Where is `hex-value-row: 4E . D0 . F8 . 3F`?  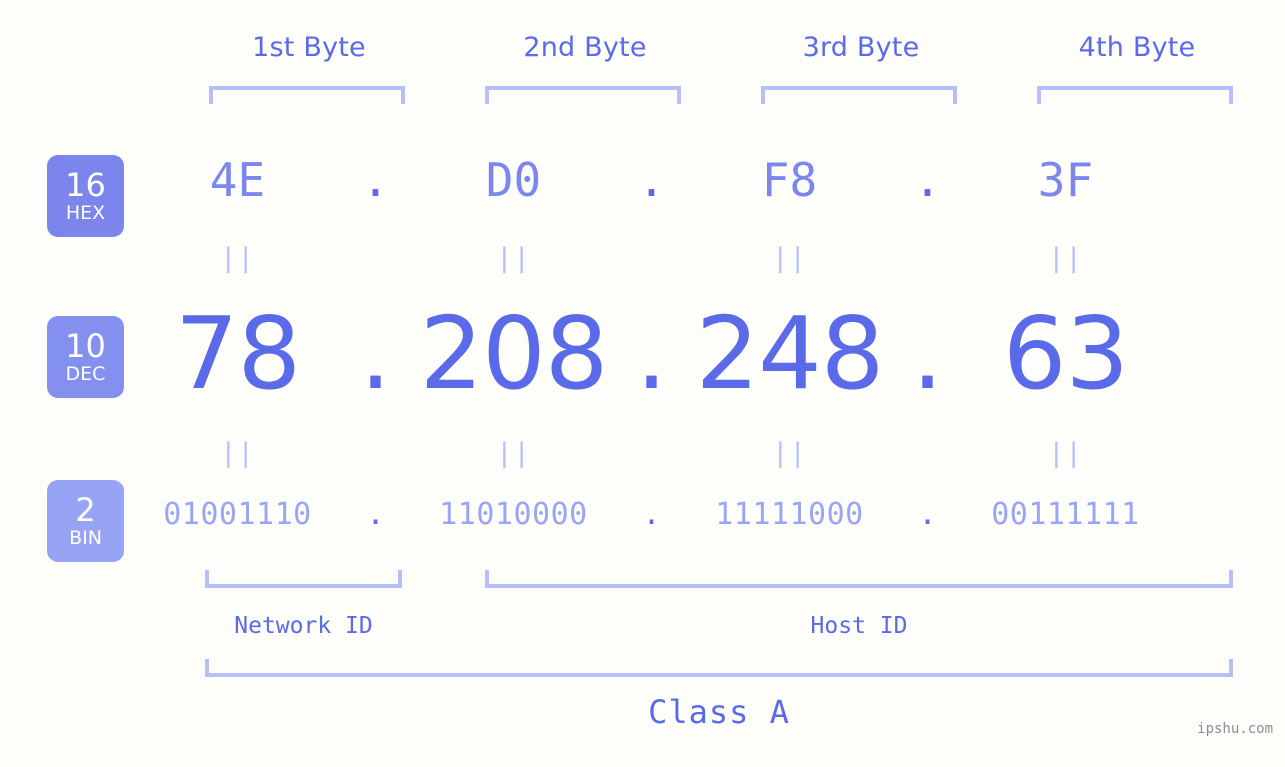
hex-value-row: 4E . D0 . F8 . 3F is located at coordinates (705, 180).